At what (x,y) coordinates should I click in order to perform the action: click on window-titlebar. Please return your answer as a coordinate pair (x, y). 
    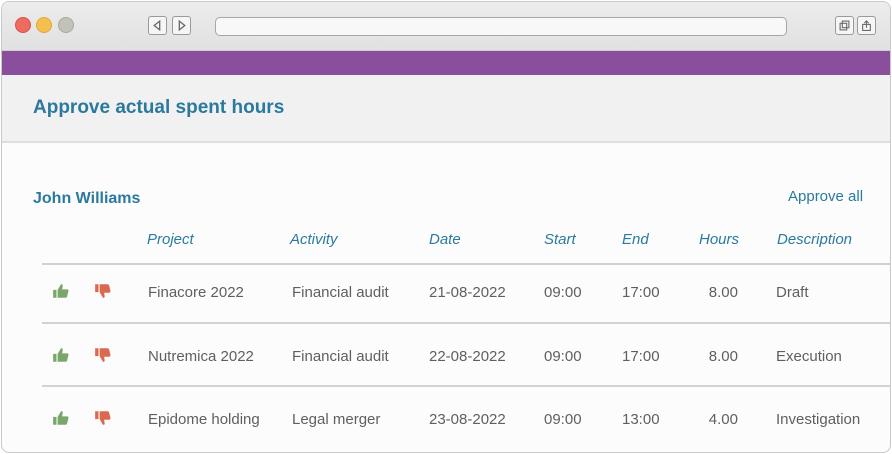
    Looking at the image, I should click on (446, 26).